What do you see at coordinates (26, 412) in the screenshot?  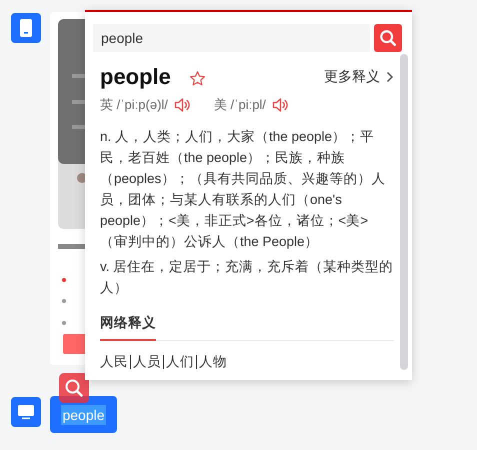 I see `monitor-icon` at bounding box center [26, 412].